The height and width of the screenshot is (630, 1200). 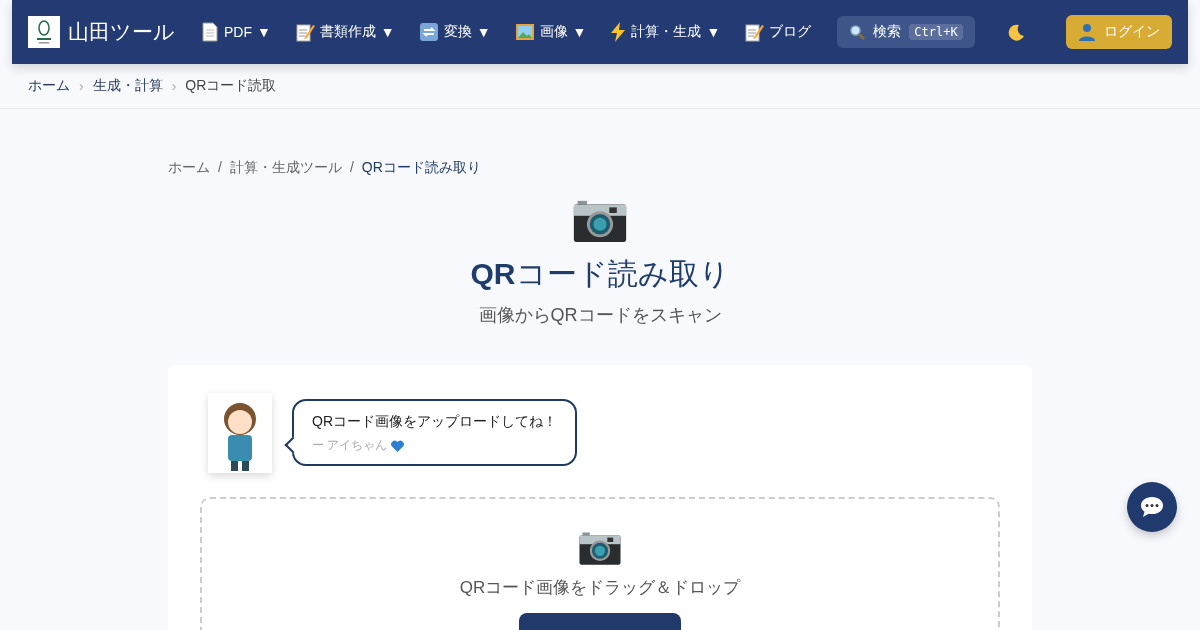 I want to click on nav-menu-item: 画像 ▼, so click(x=550, y=32).